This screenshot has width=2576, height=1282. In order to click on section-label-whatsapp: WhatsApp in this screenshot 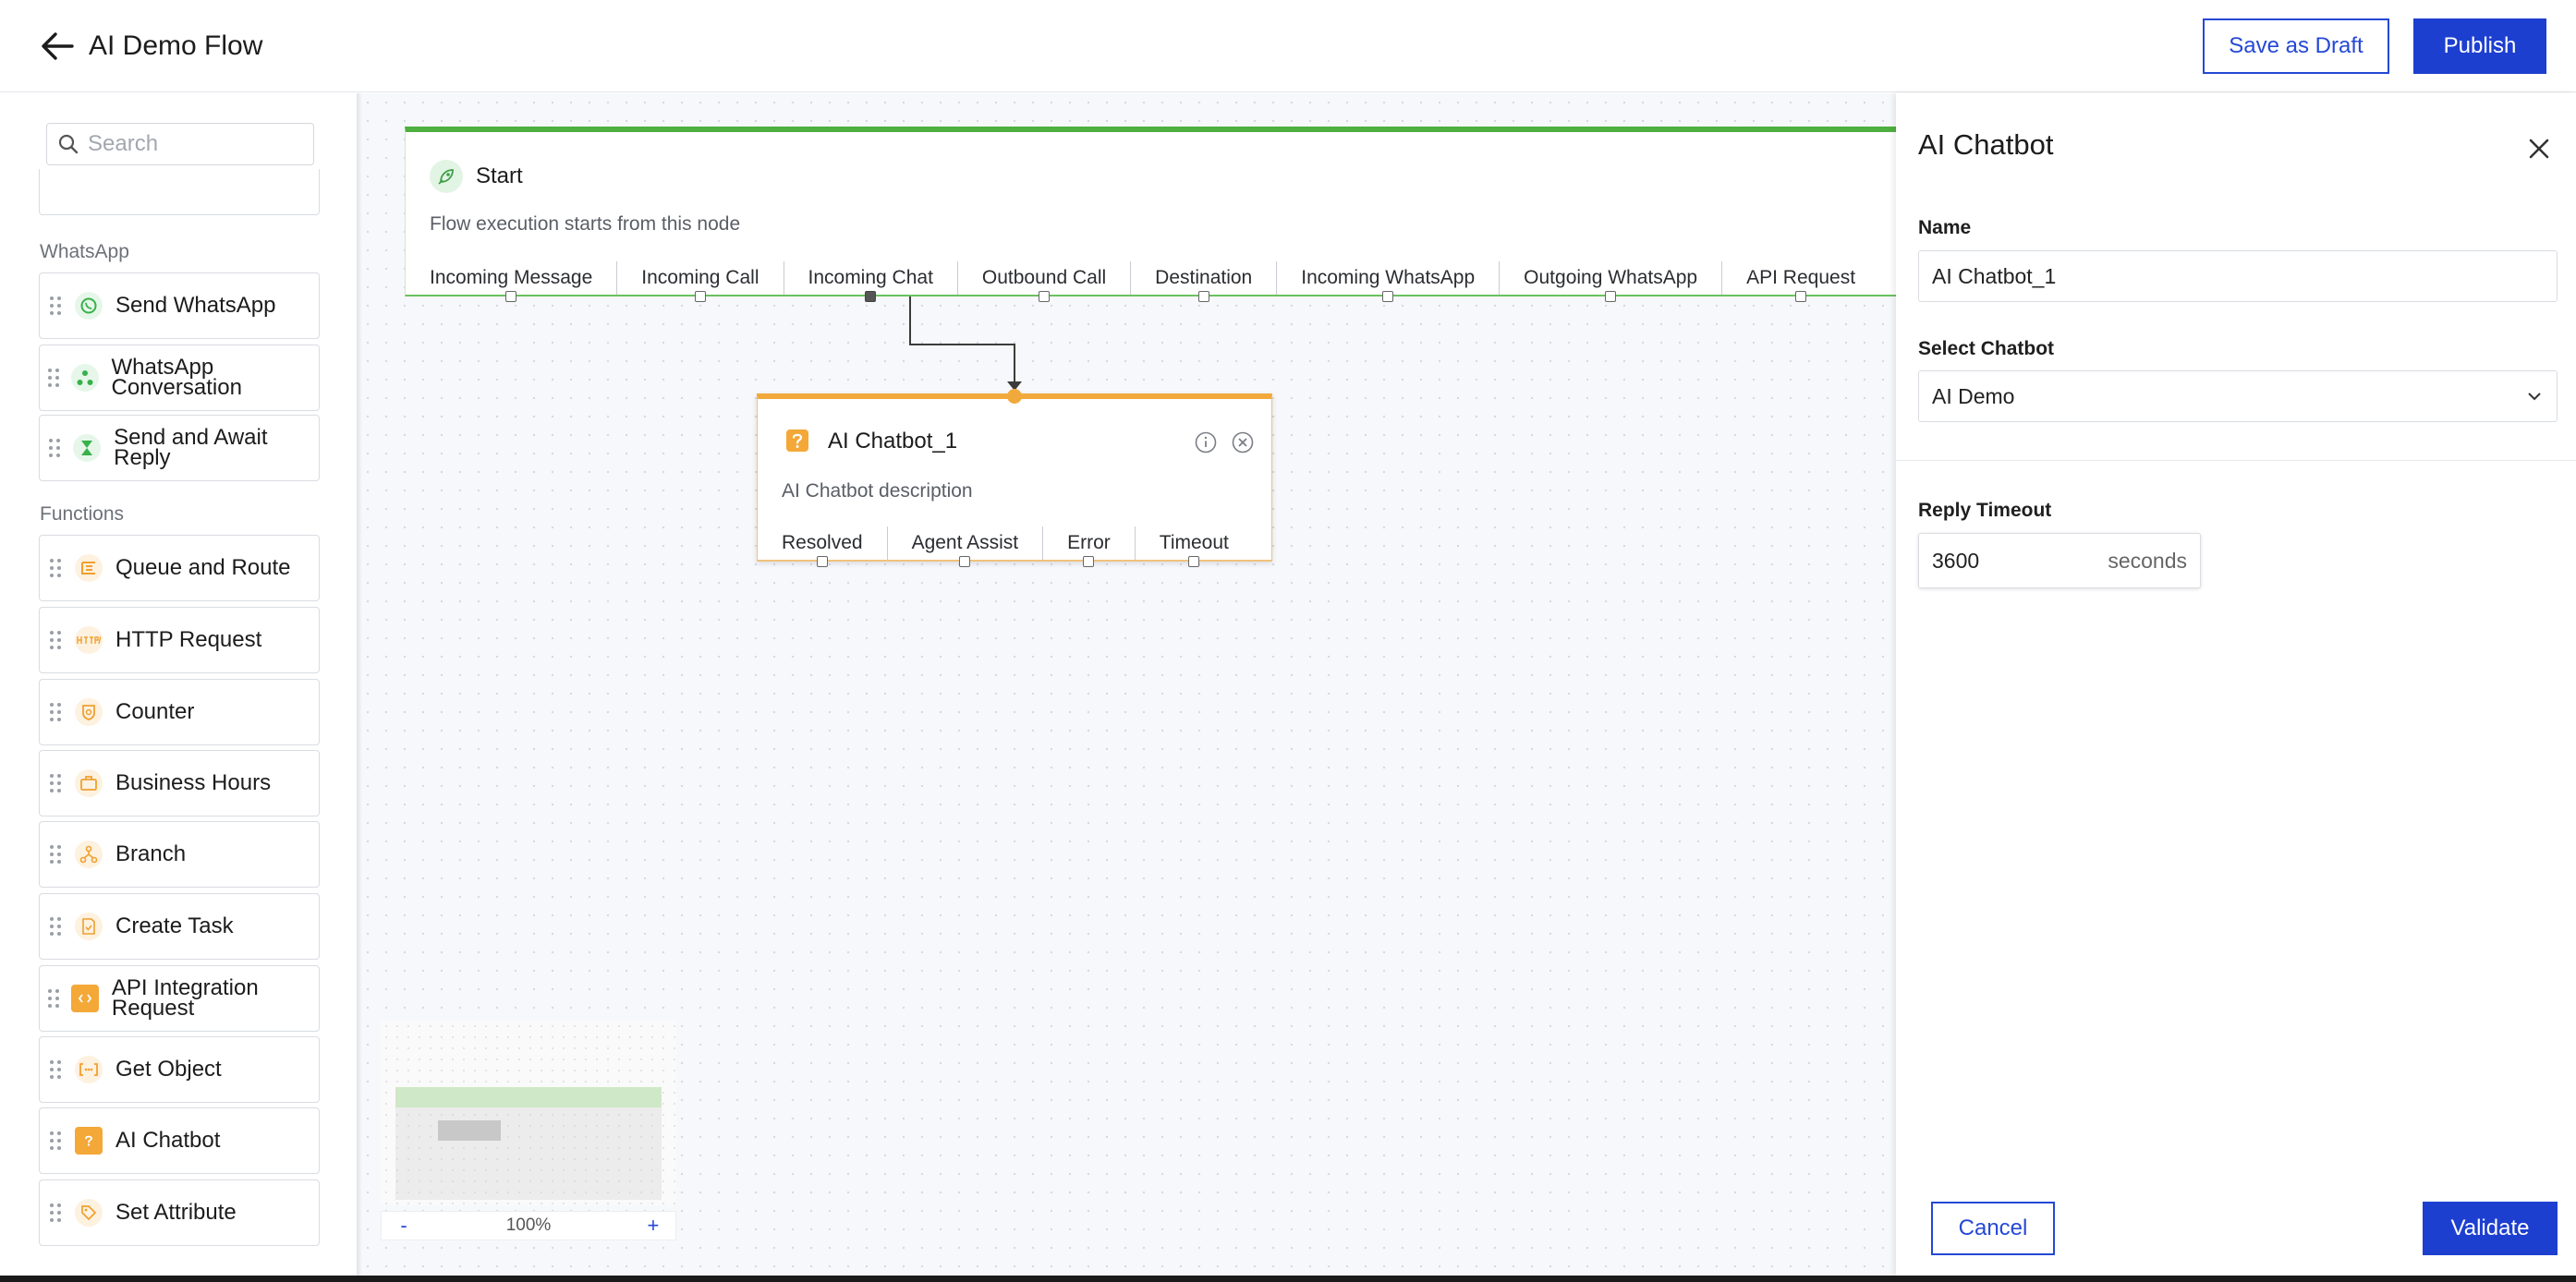, I will do `click(84, 251)`.